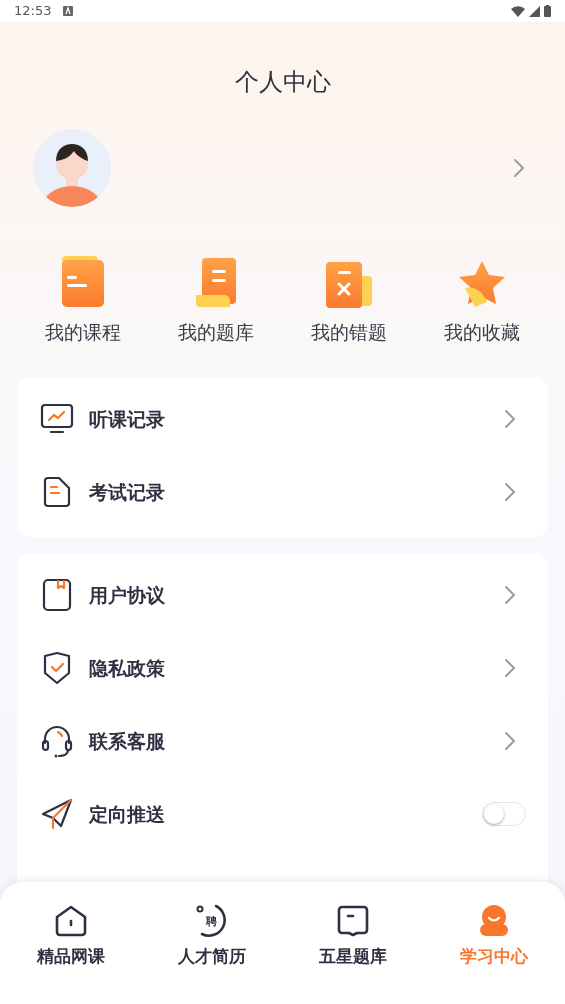 The width and height of the screenshot is (565, 1004). Describe the element at coordinates (215, 332) in the screenshot. I see `shortcut-label: 我的题库` at that location.